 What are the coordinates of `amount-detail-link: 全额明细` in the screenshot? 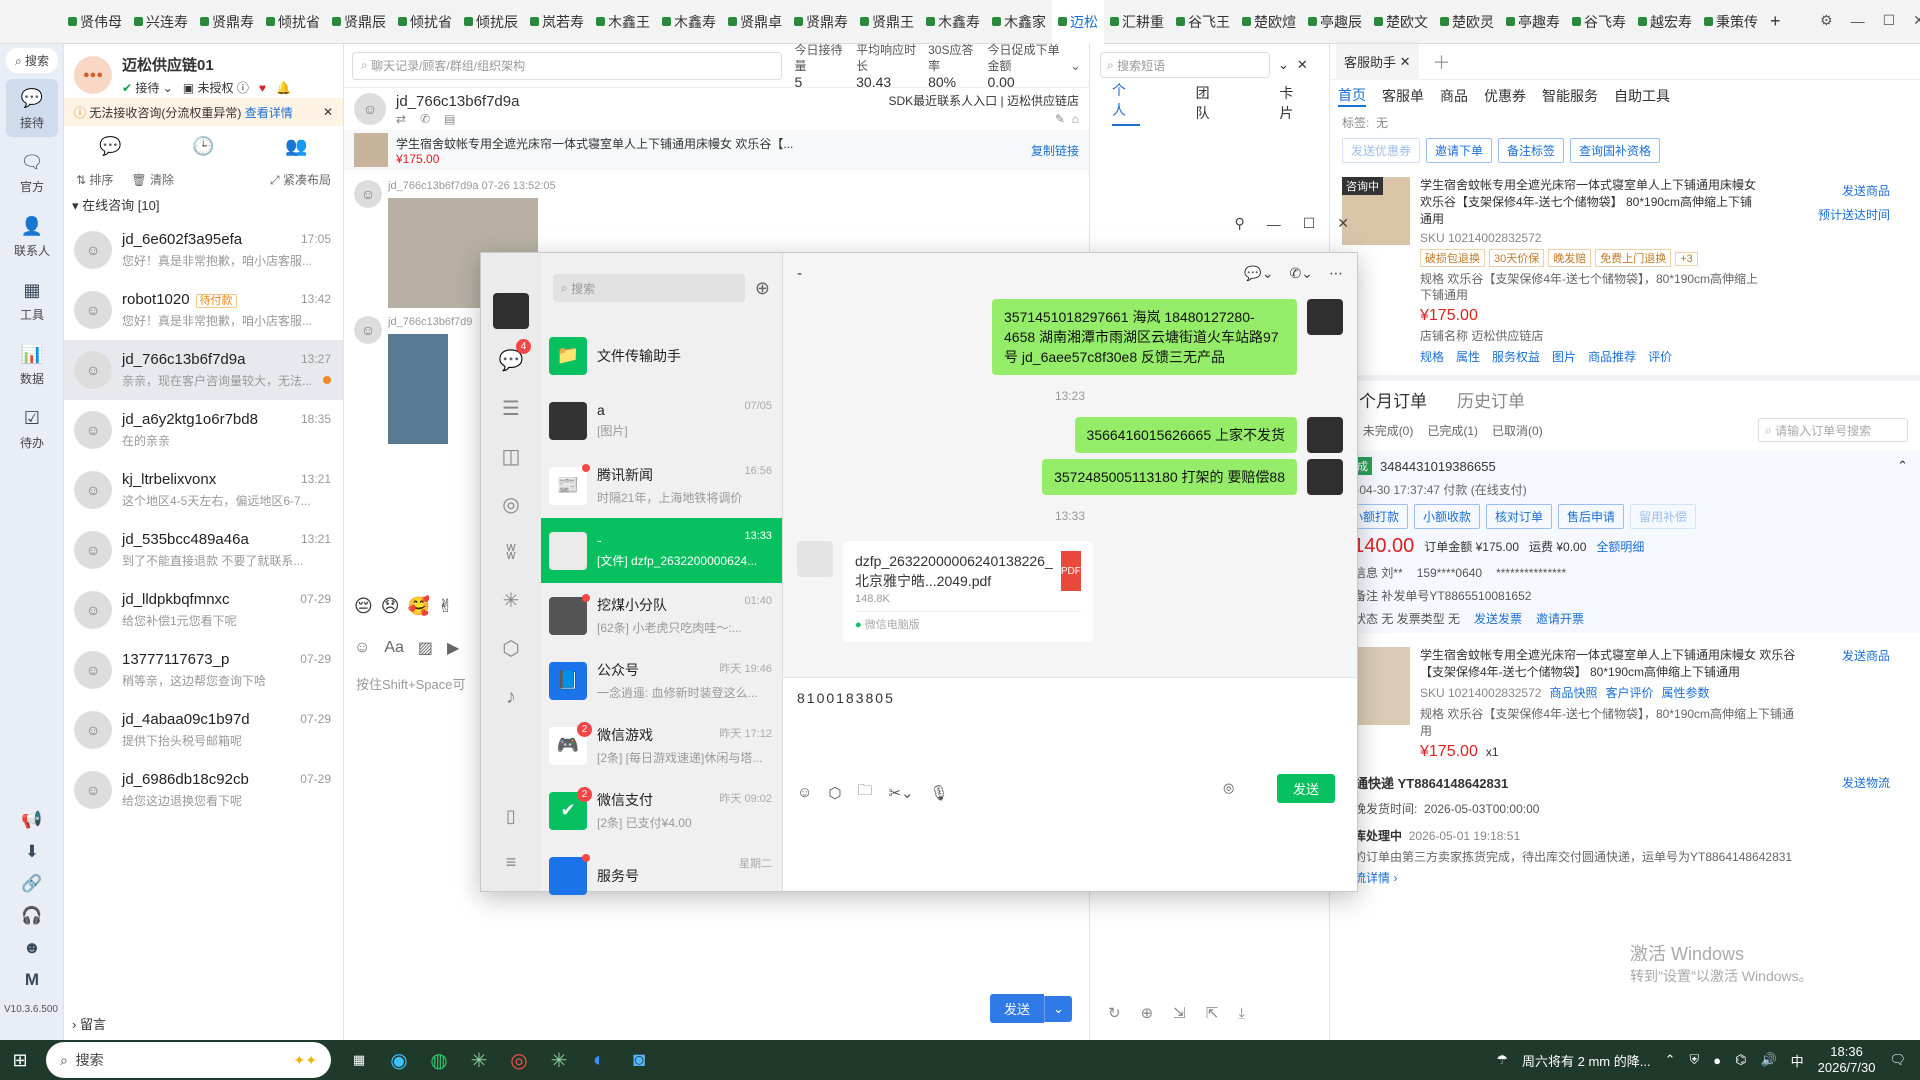 It's located at (1620, 546).